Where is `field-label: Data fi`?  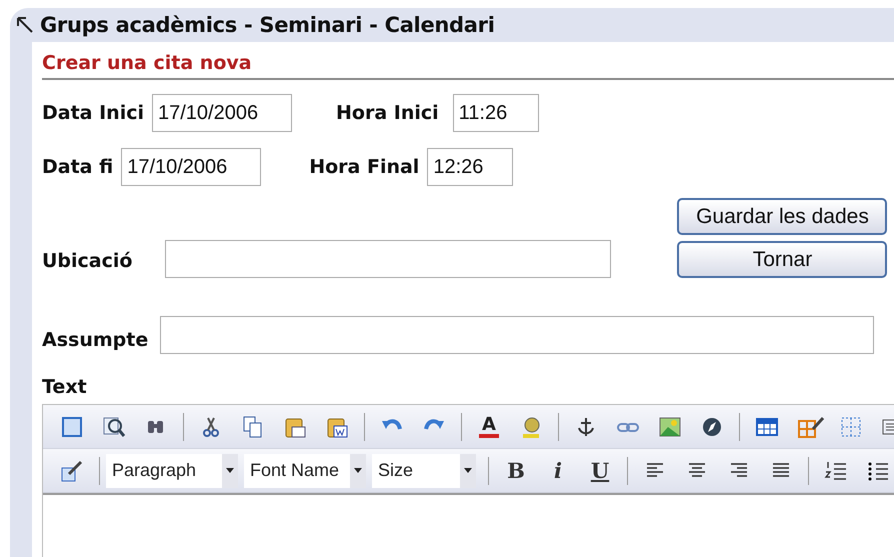
field-label: Data fi is located at coordinates (78, 167).